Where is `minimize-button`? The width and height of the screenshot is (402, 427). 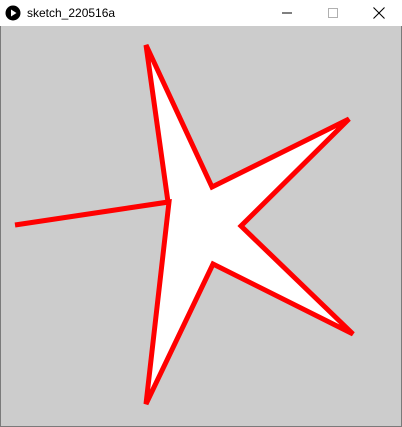 minimize-button is located at coordinates (287, 13).